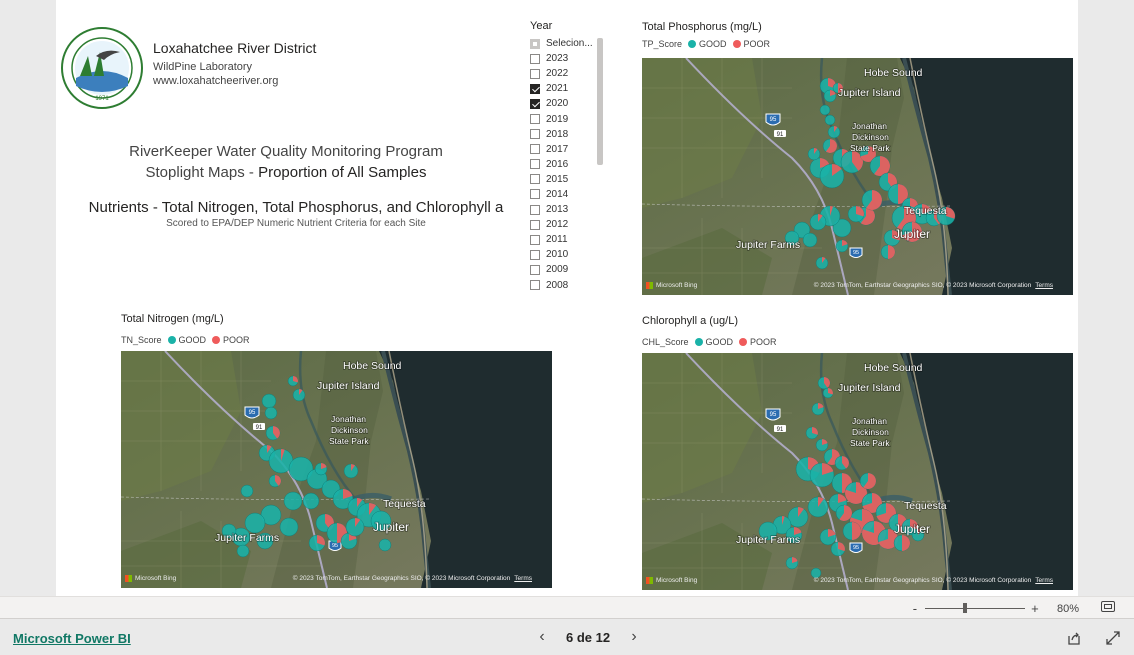 This screenshot has width=1134, height=655. I want to click on slicer-item-2015: 2015, so click(569, 179).